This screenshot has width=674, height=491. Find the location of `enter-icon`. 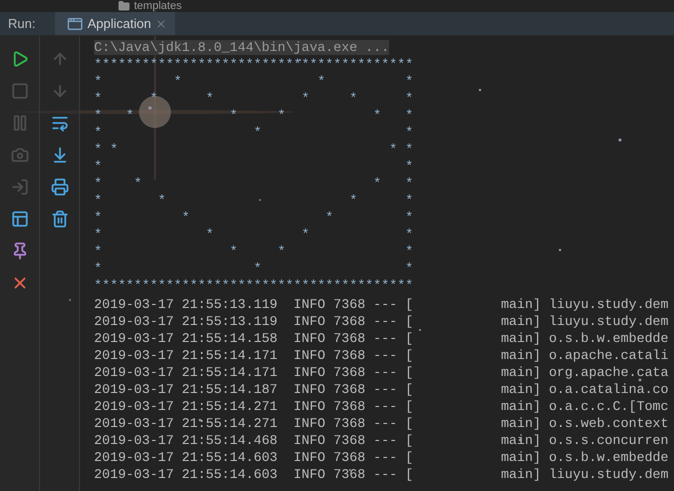

enter-icon is located at coordinates (19, 187).